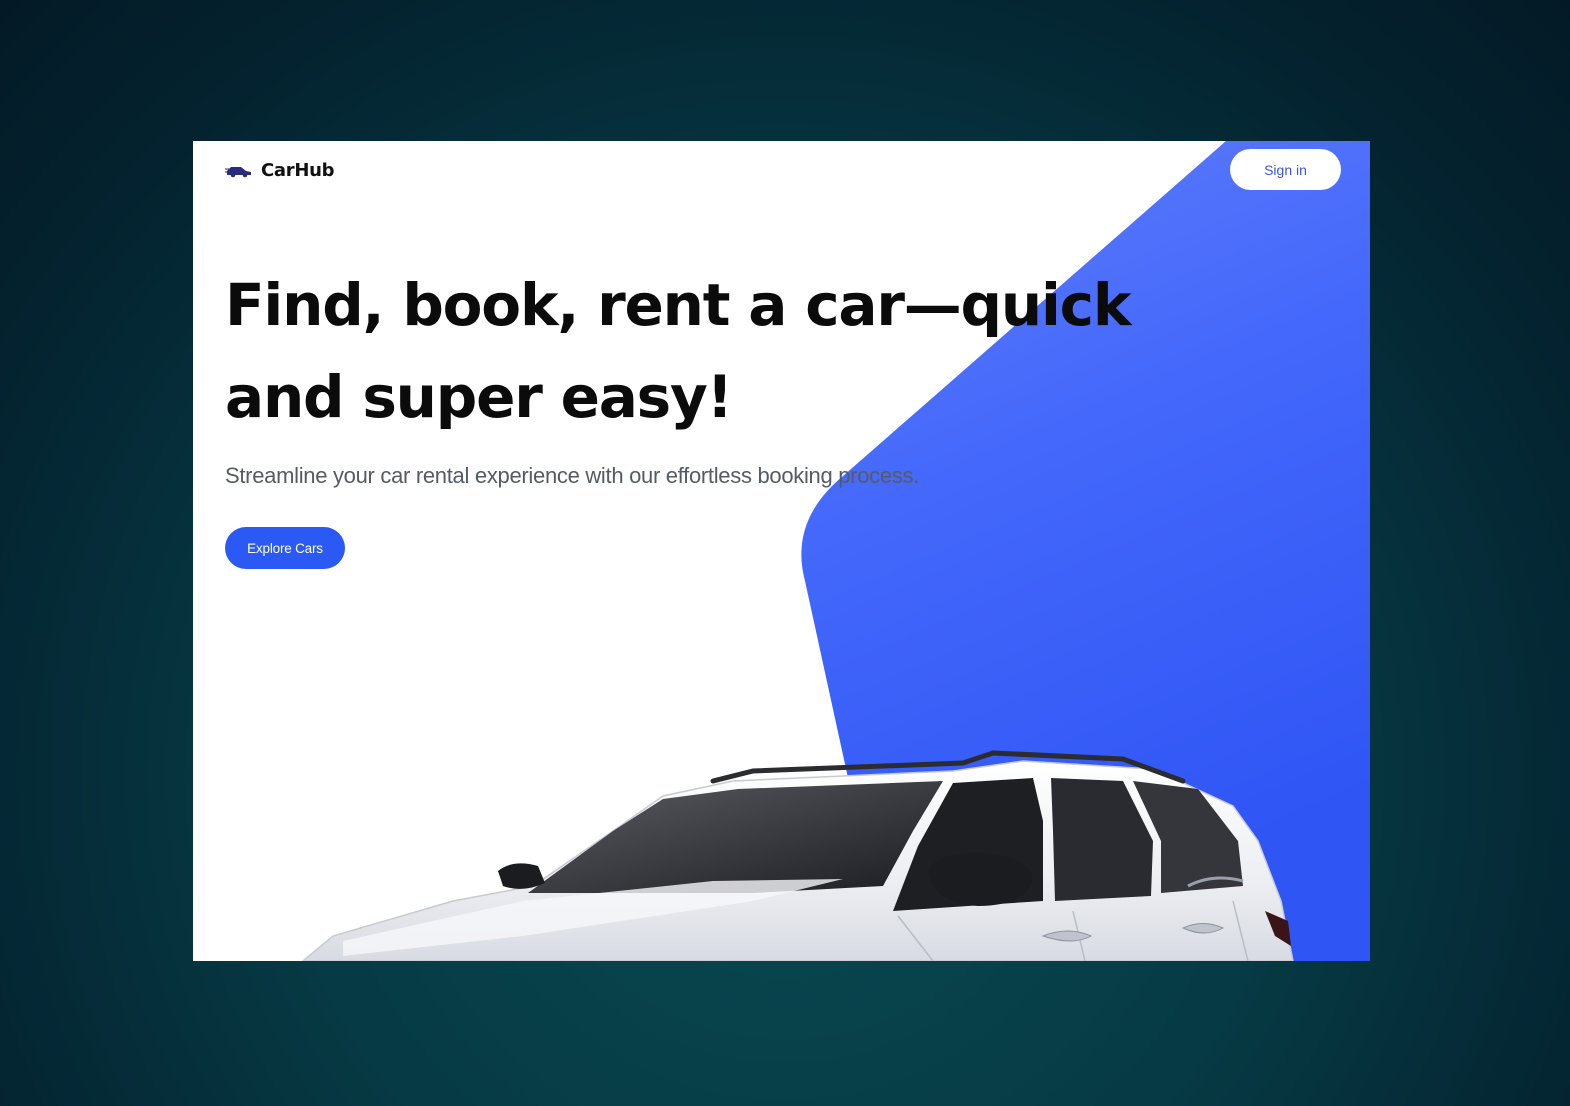 The image size is (1570, 1106). Describe the element at coordinates (285, 548) in the screenshot. I see `explore-cars-button: Explore Cars` at that location.